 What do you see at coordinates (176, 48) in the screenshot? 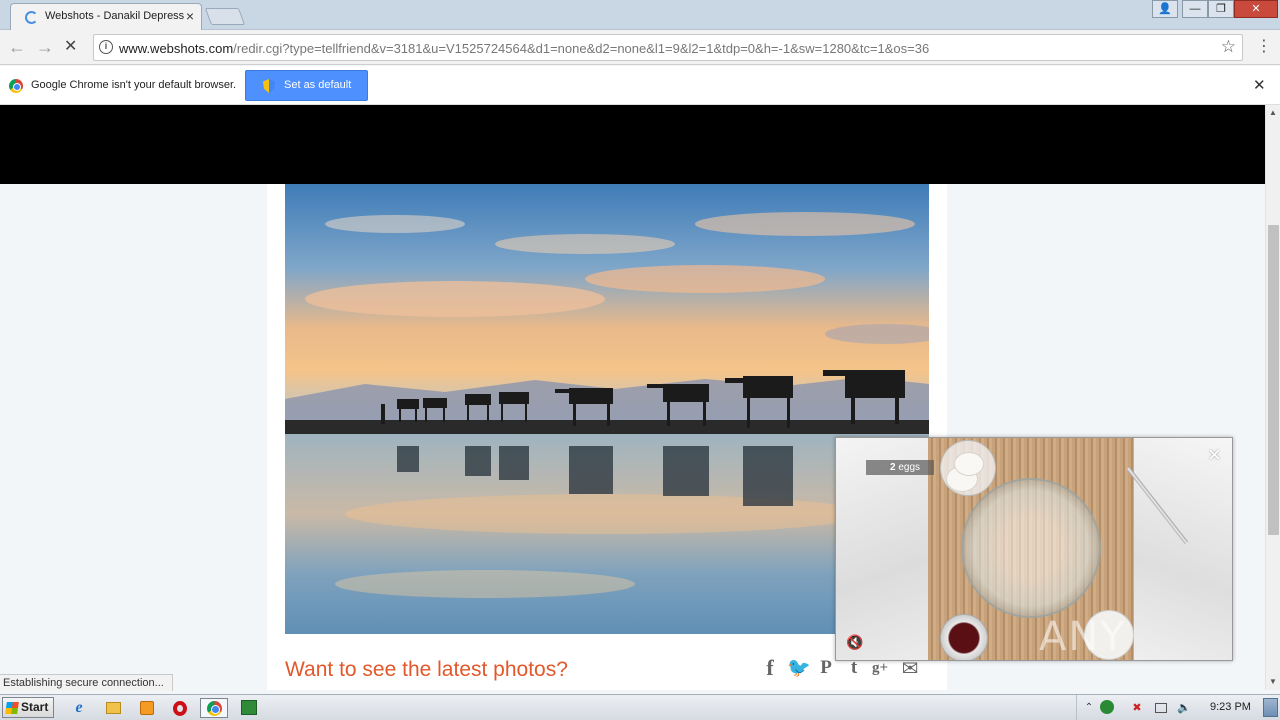
I see `url-host: www.webshots.com` at bounding box center [176, 48].